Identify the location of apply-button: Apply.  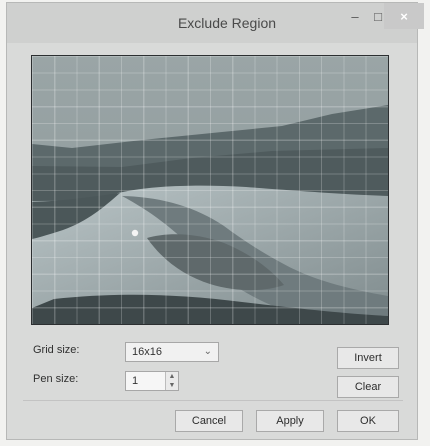
(290, 421).